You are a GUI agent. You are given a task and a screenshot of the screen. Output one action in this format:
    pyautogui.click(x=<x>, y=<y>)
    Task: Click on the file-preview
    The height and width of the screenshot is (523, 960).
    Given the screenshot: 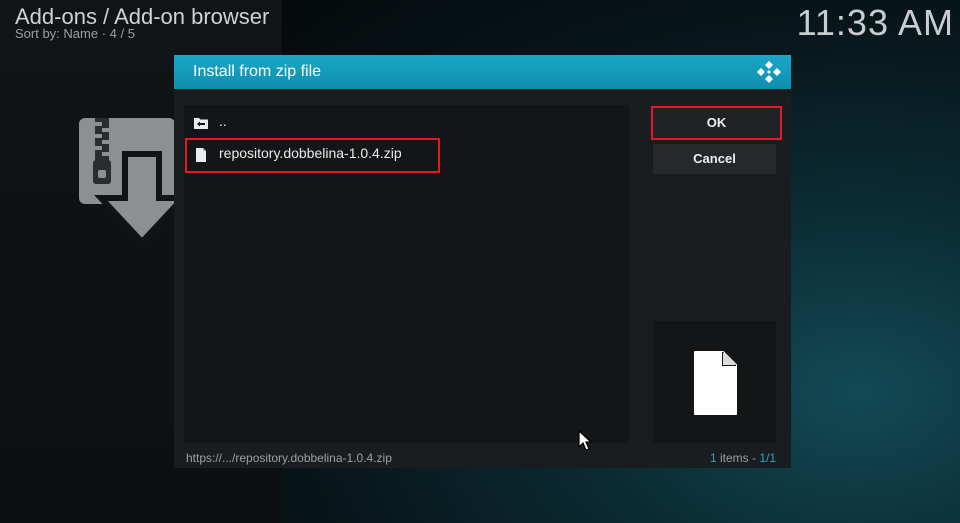 What is the action you would take?
    pyautogui.click(x=714, y=382)
    